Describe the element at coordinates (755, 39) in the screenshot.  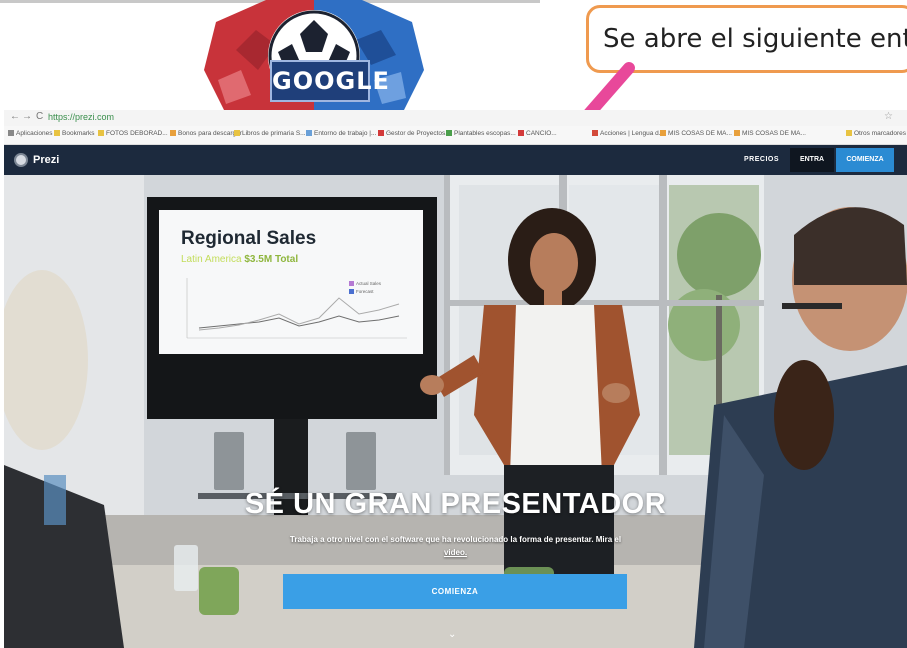
I see `callout-text: Se abre el siguiente entor` at that location.